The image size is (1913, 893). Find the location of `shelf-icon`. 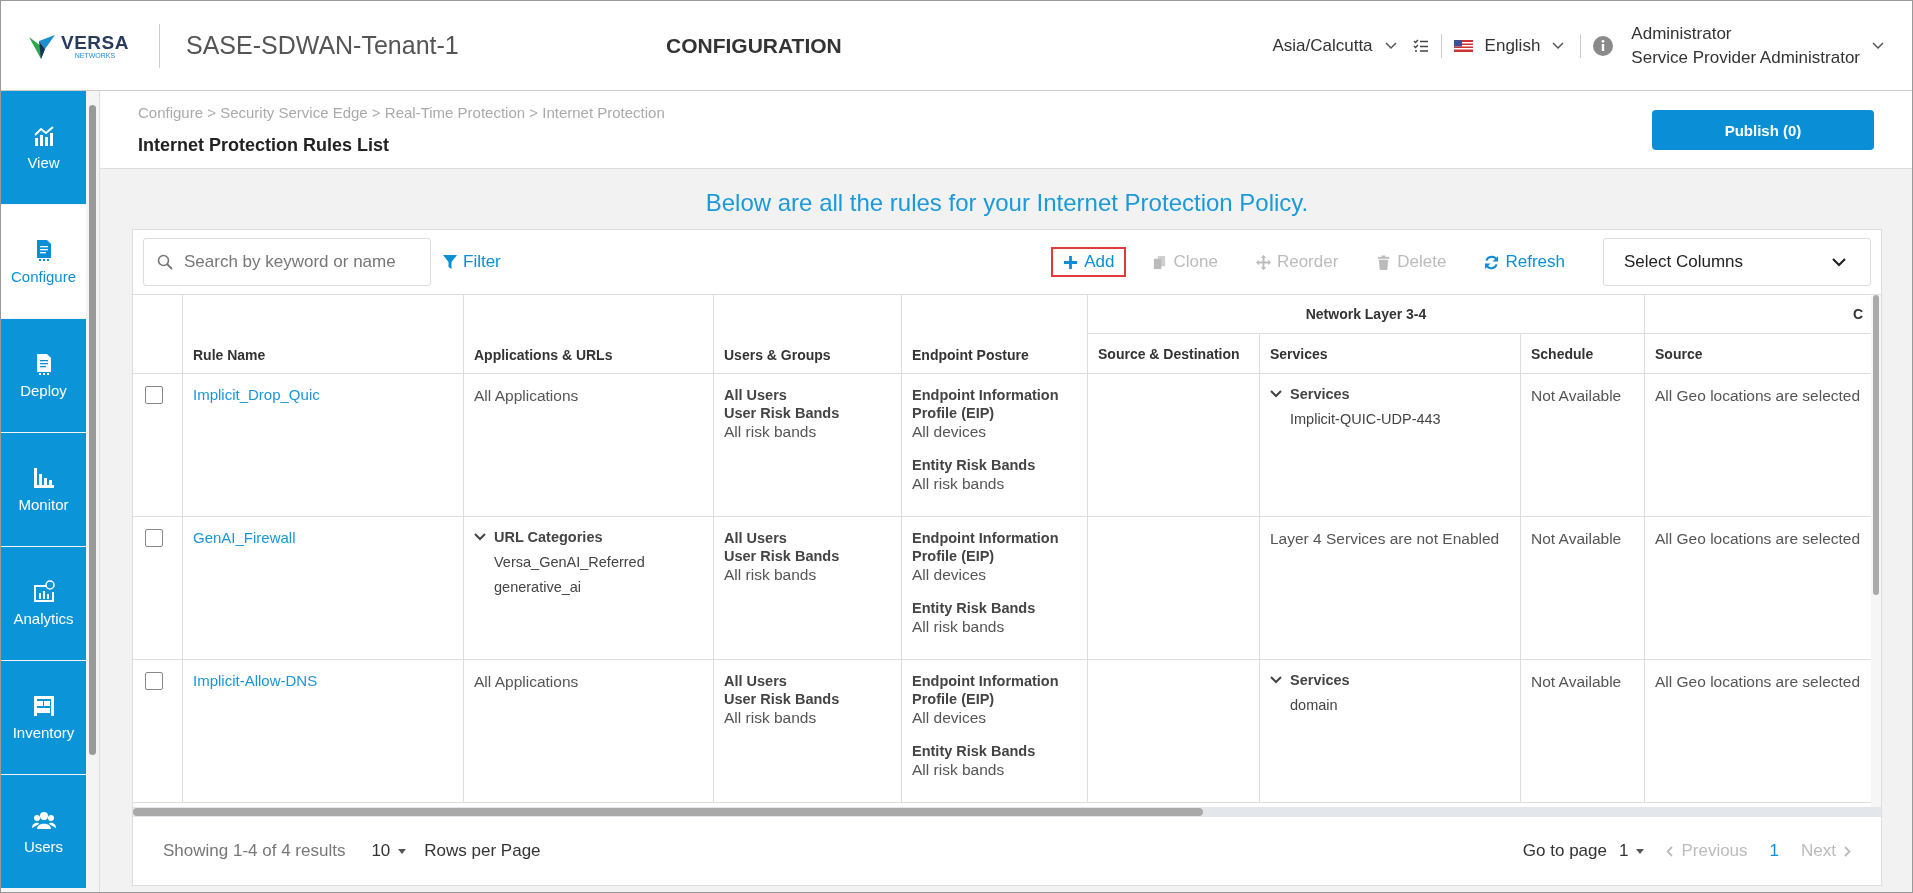

shelf-icon is located at coordinates (43, 706).